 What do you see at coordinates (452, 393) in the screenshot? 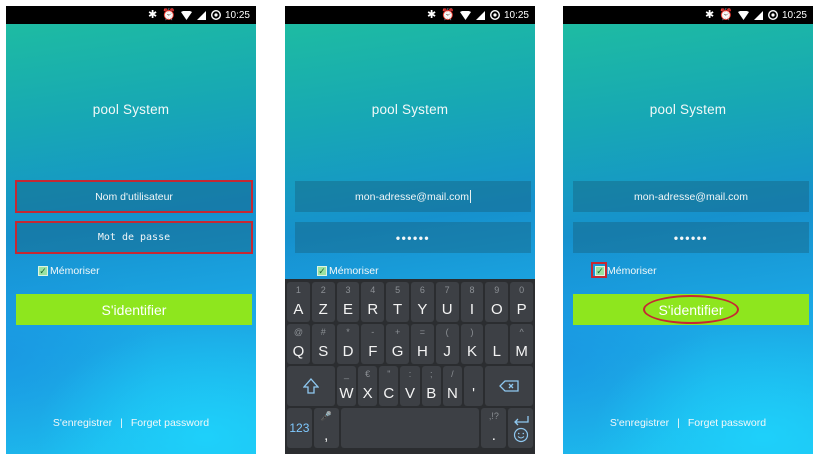
I see `key-label: N` at bounding box center [452, 393].